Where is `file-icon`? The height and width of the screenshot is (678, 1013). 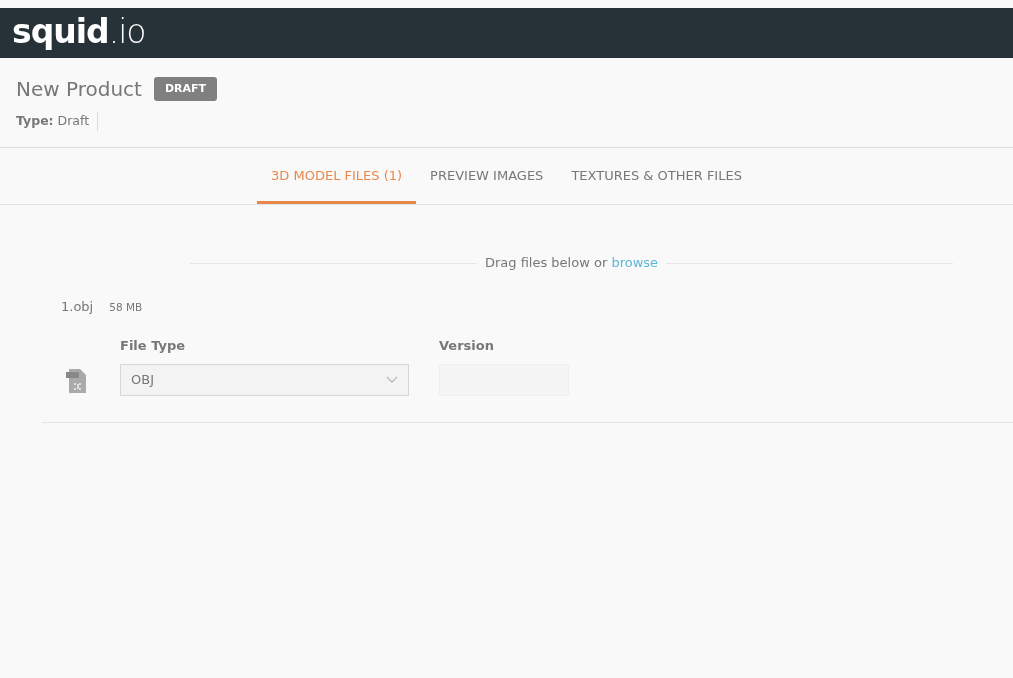
file-icon is located at coordinates (76, 380).